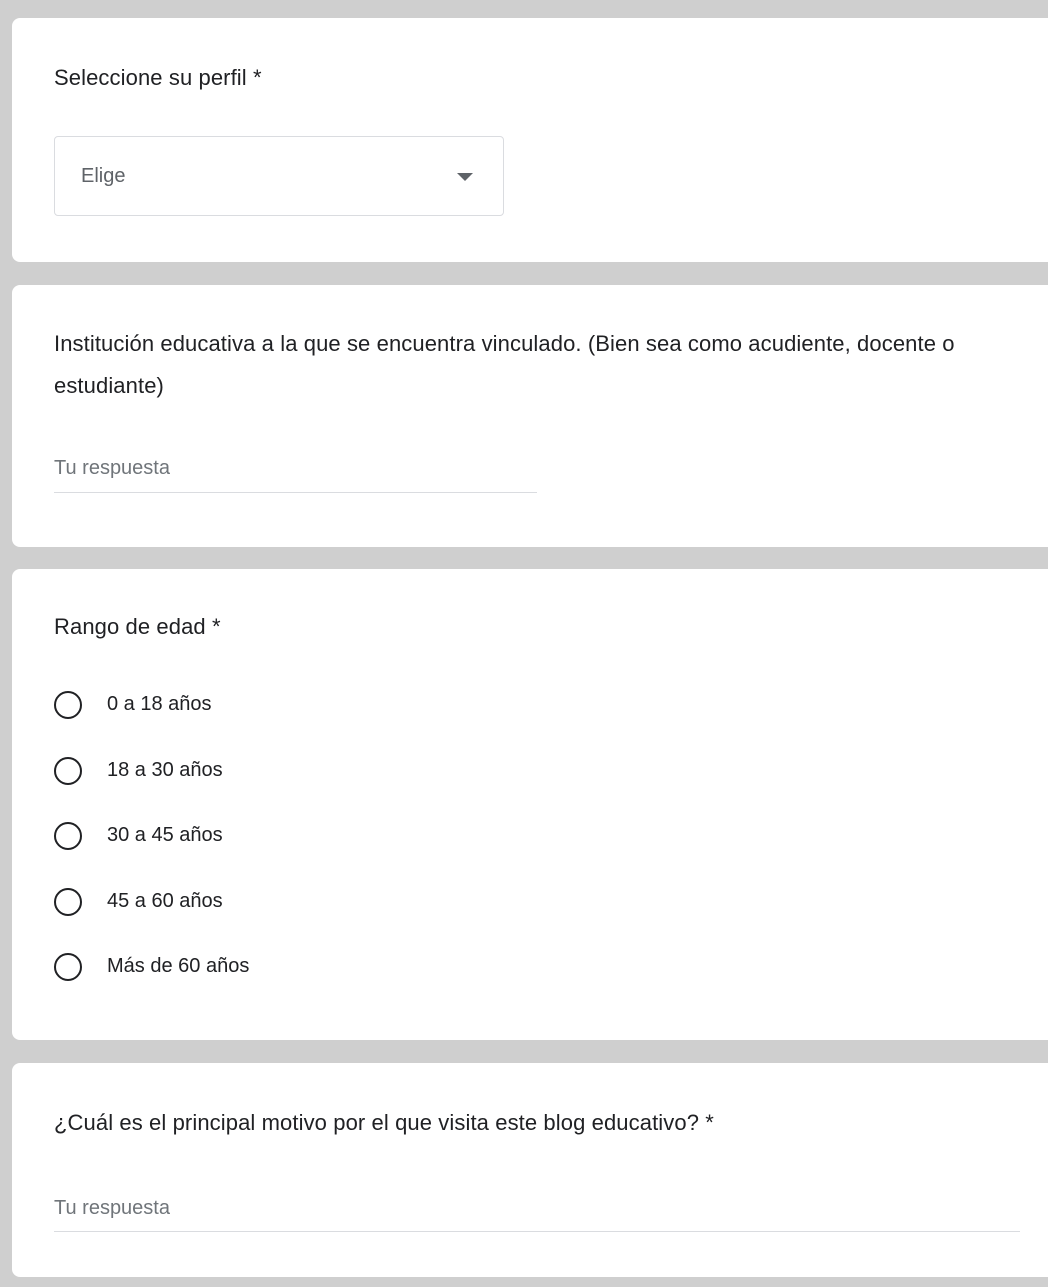 This screenshot has height=1287, width=1048. Describe the element at coordinates (165, 835) in the screenshot. I see `radio-option-label: 30 a 45 años` at that location.